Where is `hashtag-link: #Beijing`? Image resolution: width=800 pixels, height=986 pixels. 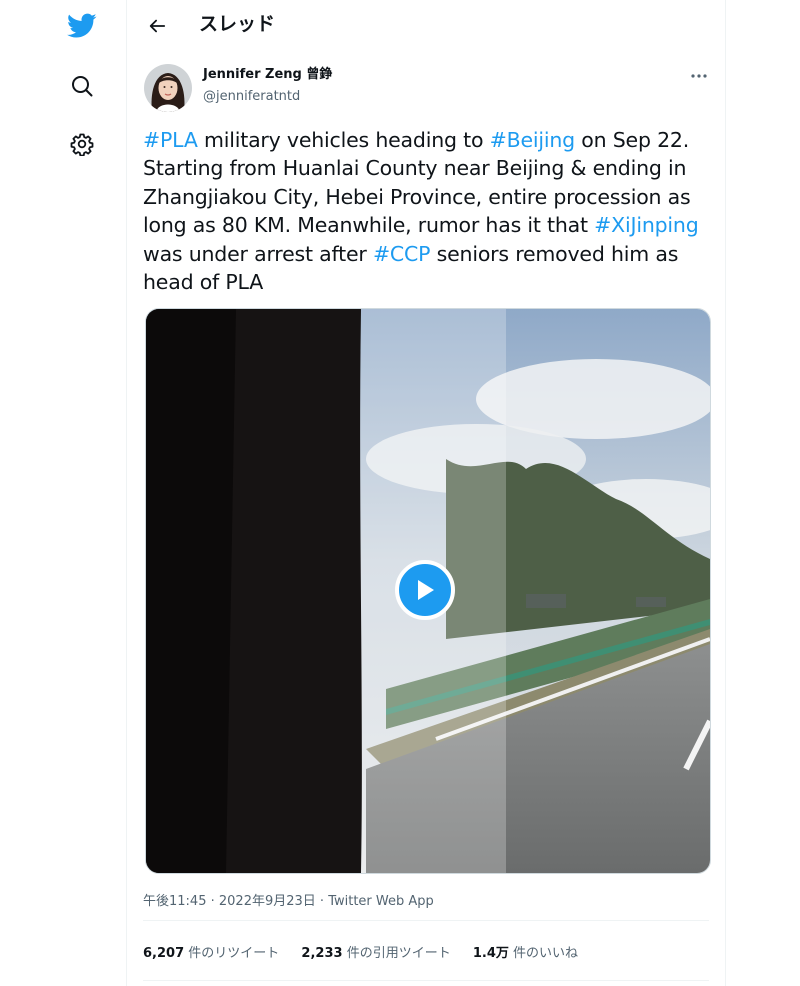
hashtag-link: #Beijing is located at coordinates (533, 140).